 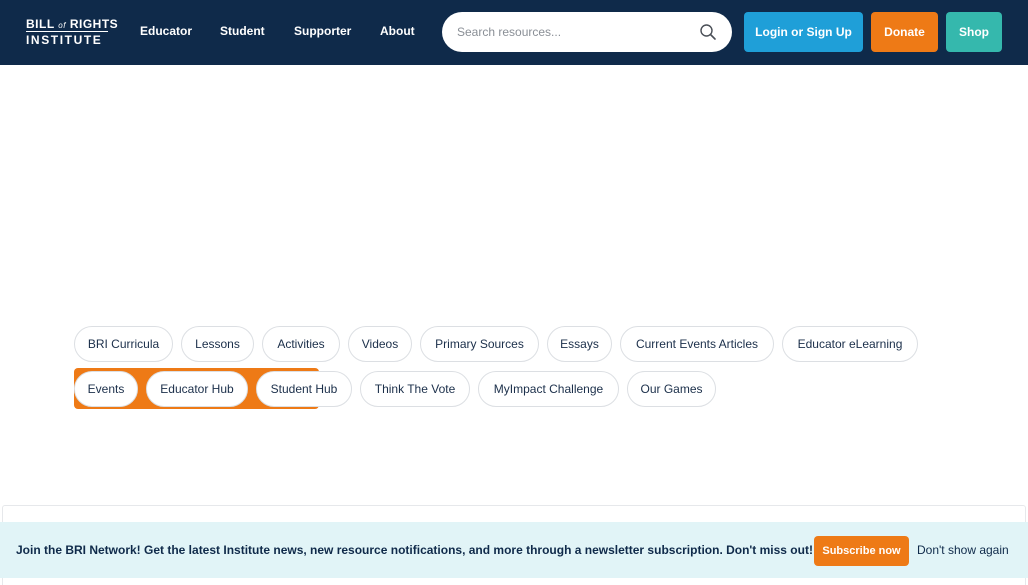 I want to click on shop-button: Shop, so click(x=974, y=32).